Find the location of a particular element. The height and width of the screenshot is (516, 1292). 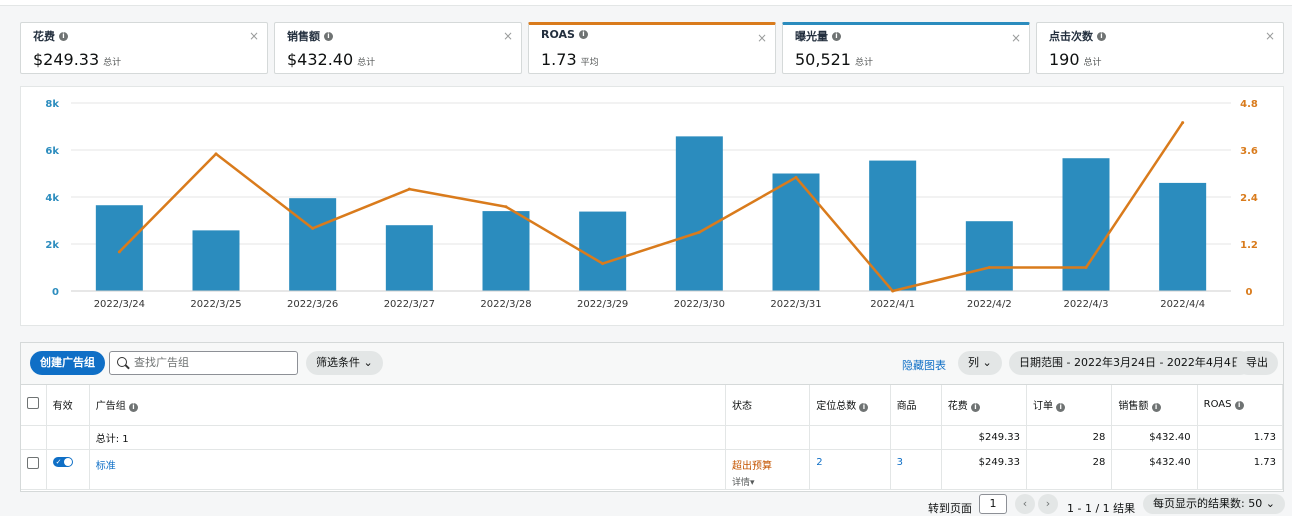

metric-value: 50,521 is located at coordinates (823, 59).